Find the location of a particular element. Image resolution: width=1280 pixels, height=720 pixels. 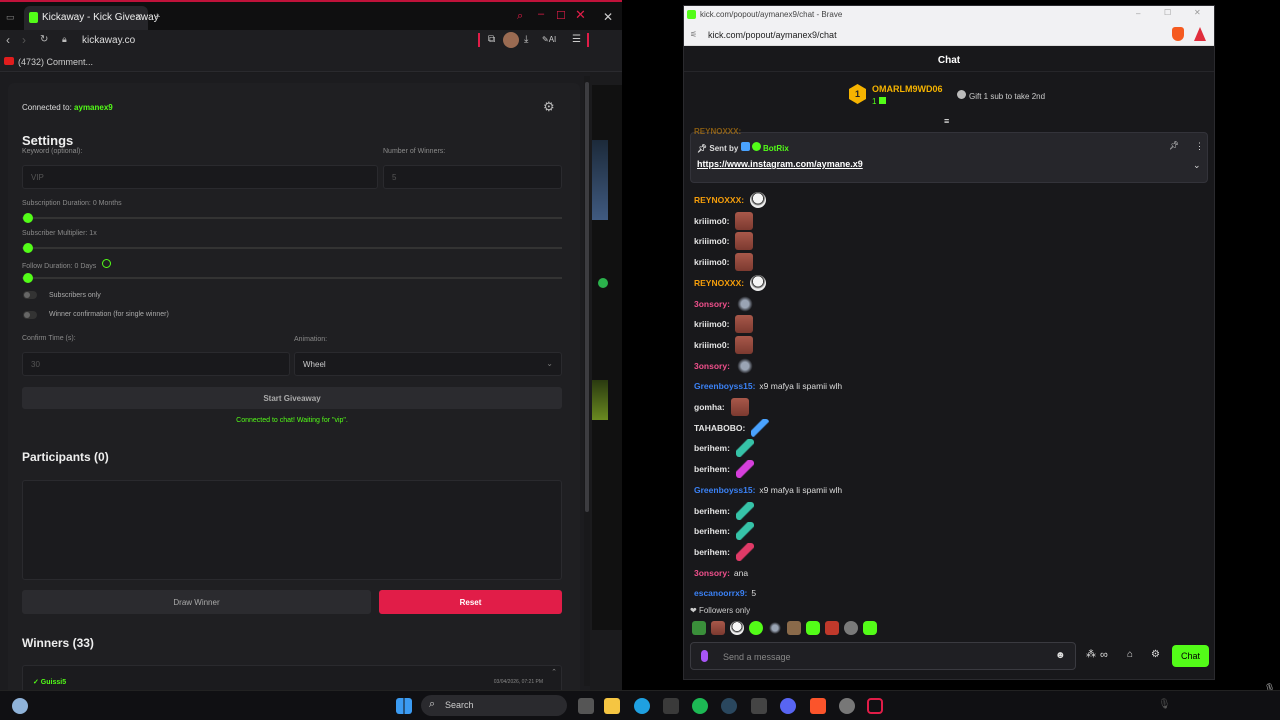

unpin-icon: 📌︎ is located at coordinates (1174, 145).